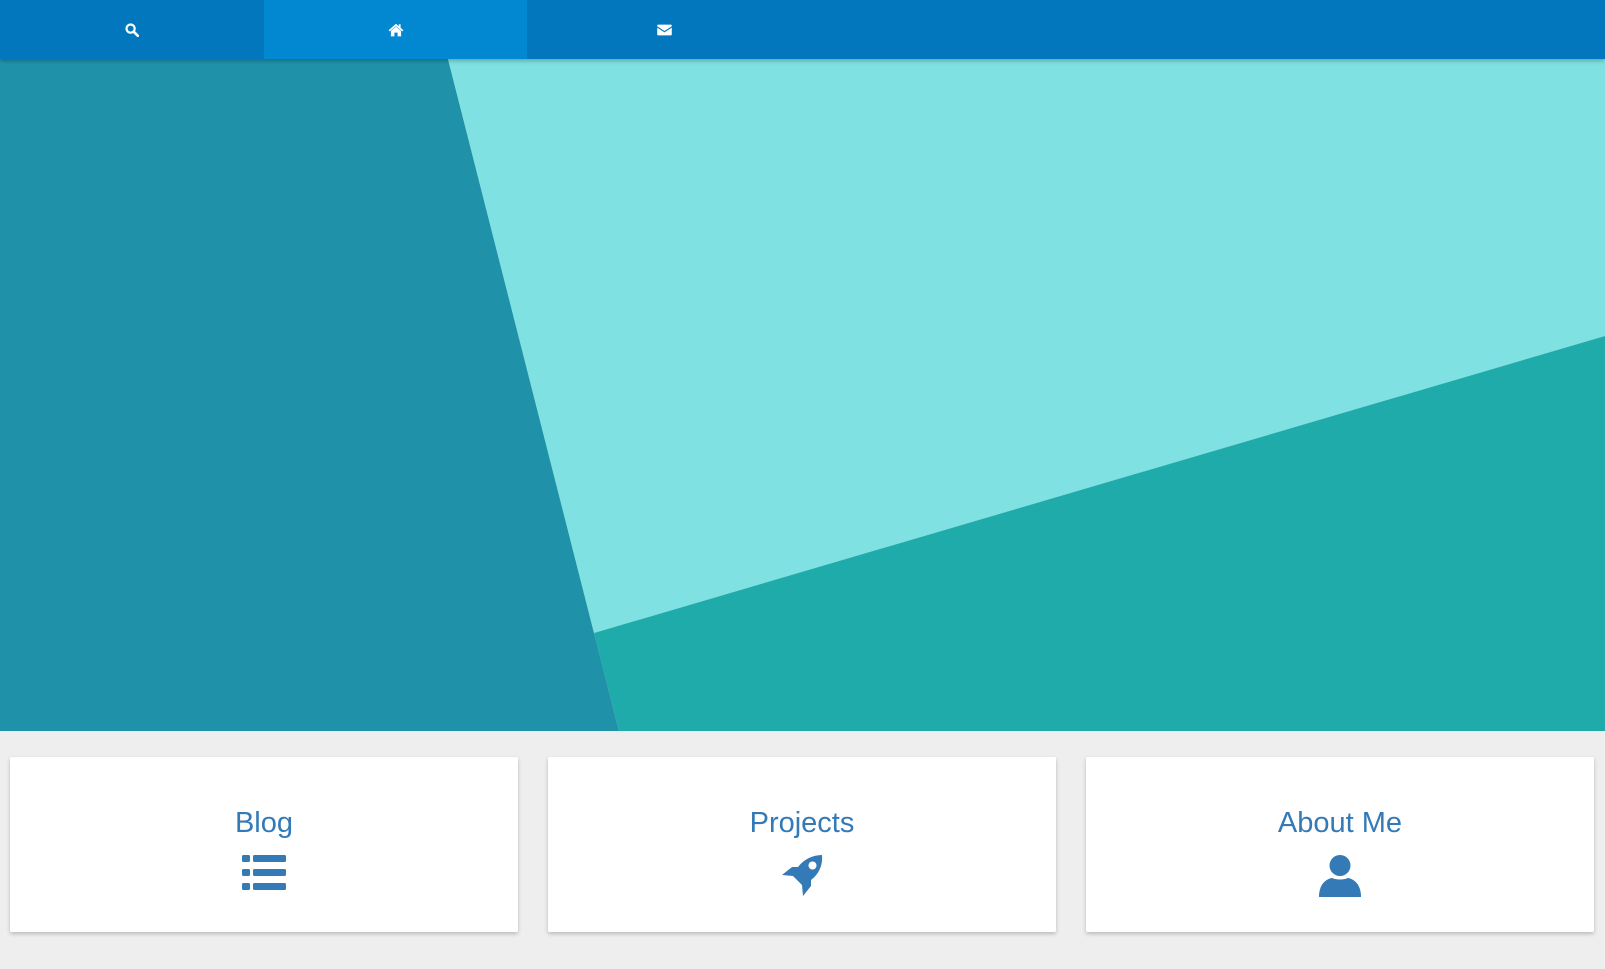  I want to click on top-navbar, so click(802, 29).